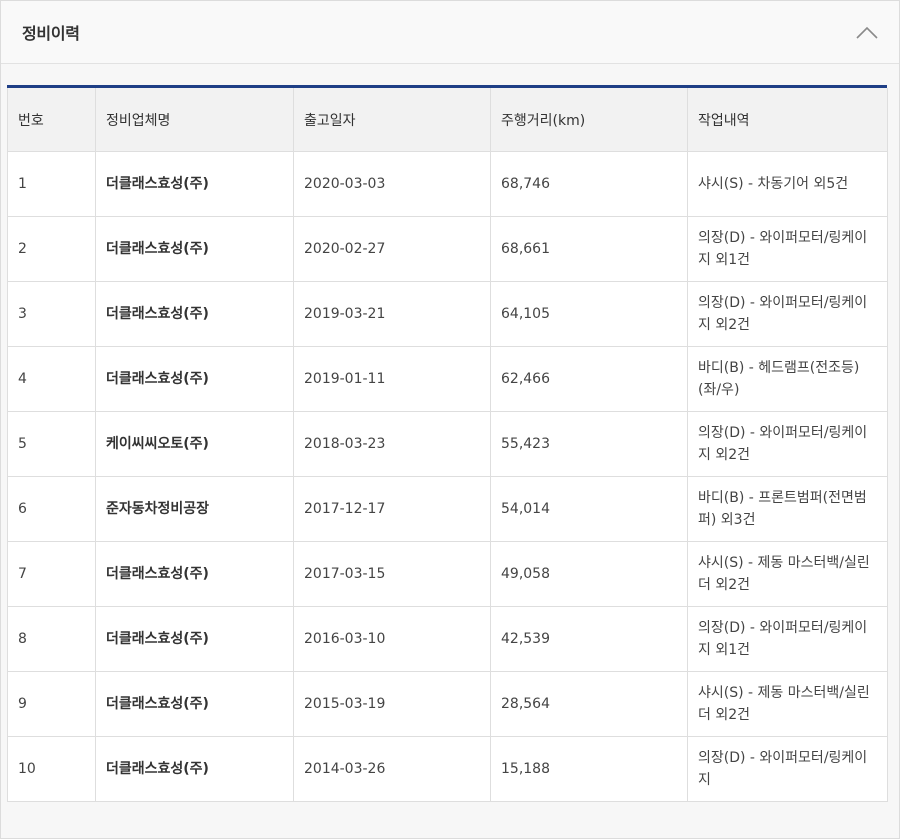 This screenshot has height=839, width=900. I want to click on cell-company: 준자동차정비공장, so click(194, 509).